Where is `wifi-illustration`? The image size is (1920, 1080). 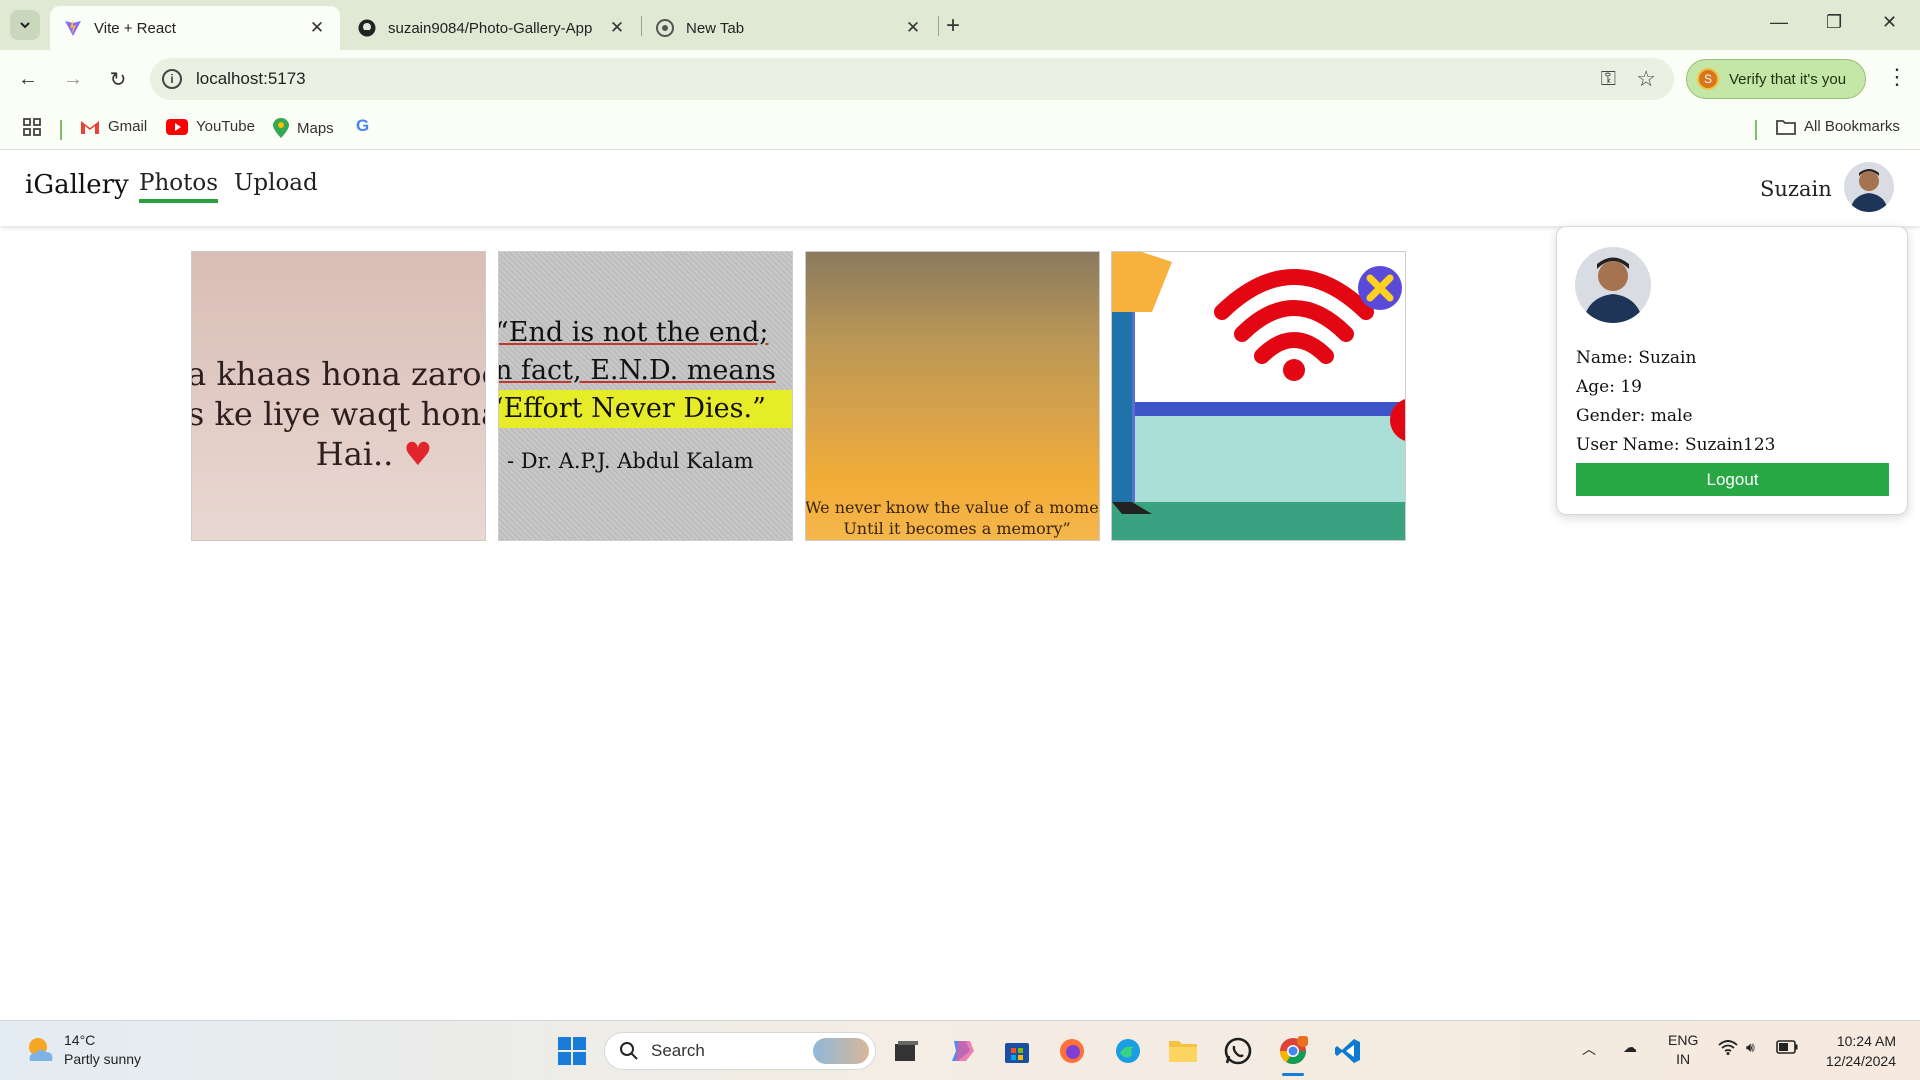 wifi-illustration is located at coordinates (1258, 396).